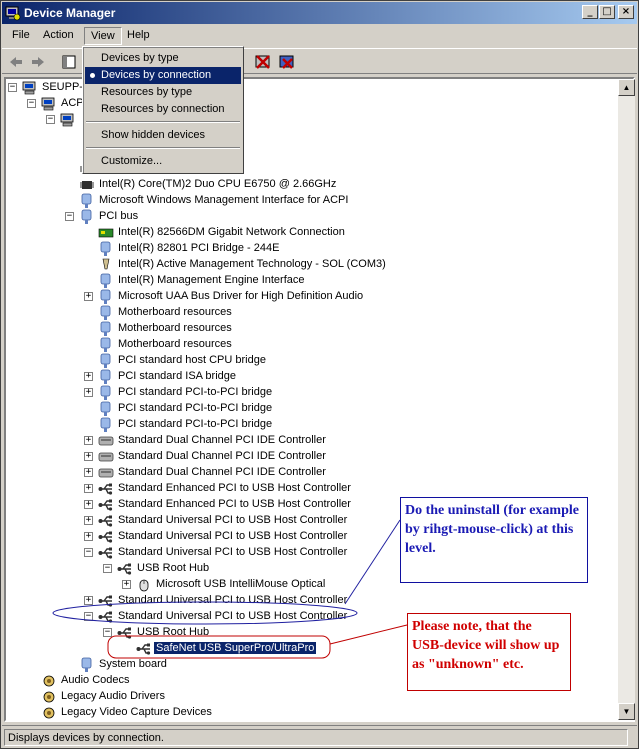 The width and height of the screenshot is (639, 749). I want to click on menu-show-hidden-devices: Show hidden devices, so click(163, 135).